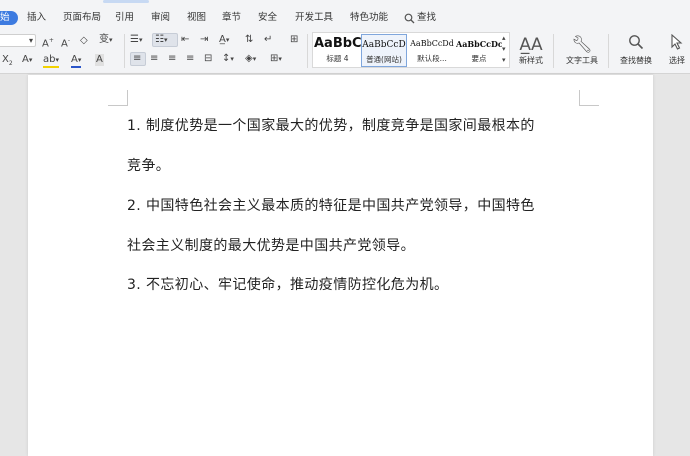 The height and width of the screenshot is (456, 690). What do you see at coordinates (82, 18) in the screenshot?
I see `menu-page-layout: 页面布局` at bounding box center [82, 18].